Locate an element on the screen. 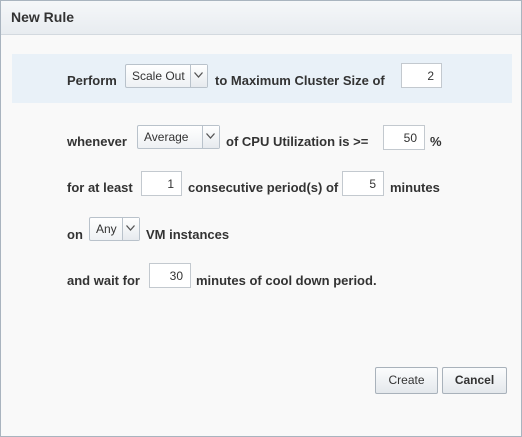  max-cluster-size-input: 2 is located at coordinates (421, 75).